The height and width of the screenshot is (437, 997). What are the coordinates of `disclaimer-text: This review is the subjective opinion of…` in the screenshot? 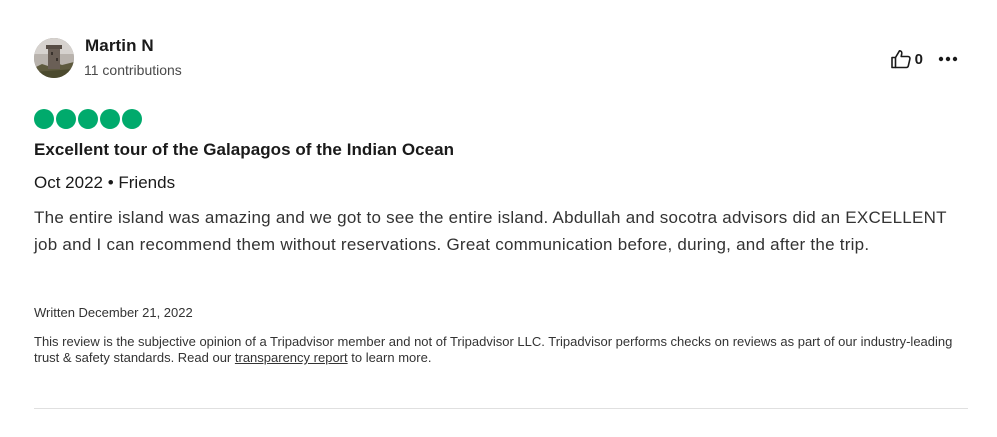 It's located at (493, 349).